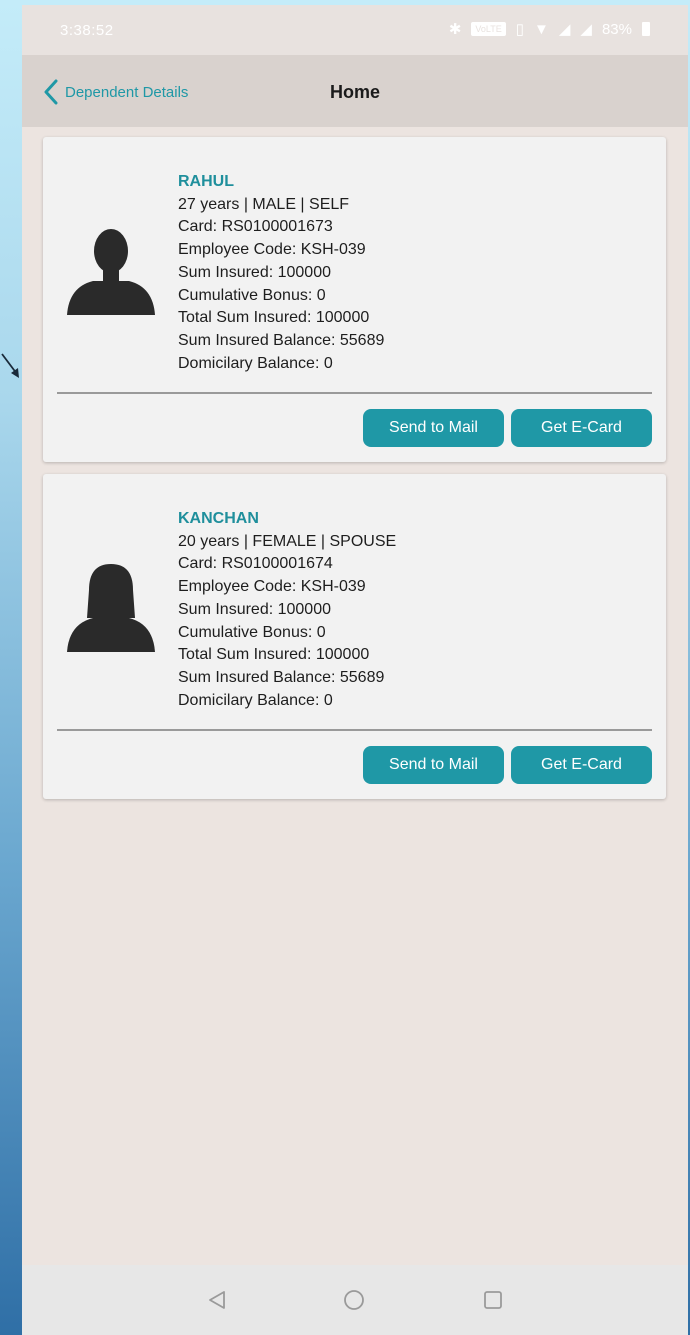 The width and height of the screenshot is (690, 1335). I want to click on system-nav-bar, so click(355, 1300).